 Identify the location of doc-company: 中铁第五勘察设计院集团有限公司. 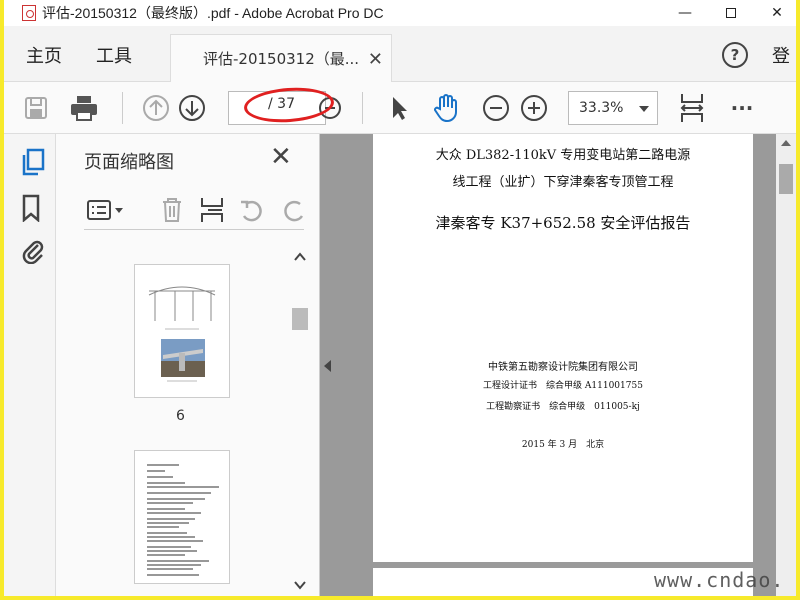
(563, 367).